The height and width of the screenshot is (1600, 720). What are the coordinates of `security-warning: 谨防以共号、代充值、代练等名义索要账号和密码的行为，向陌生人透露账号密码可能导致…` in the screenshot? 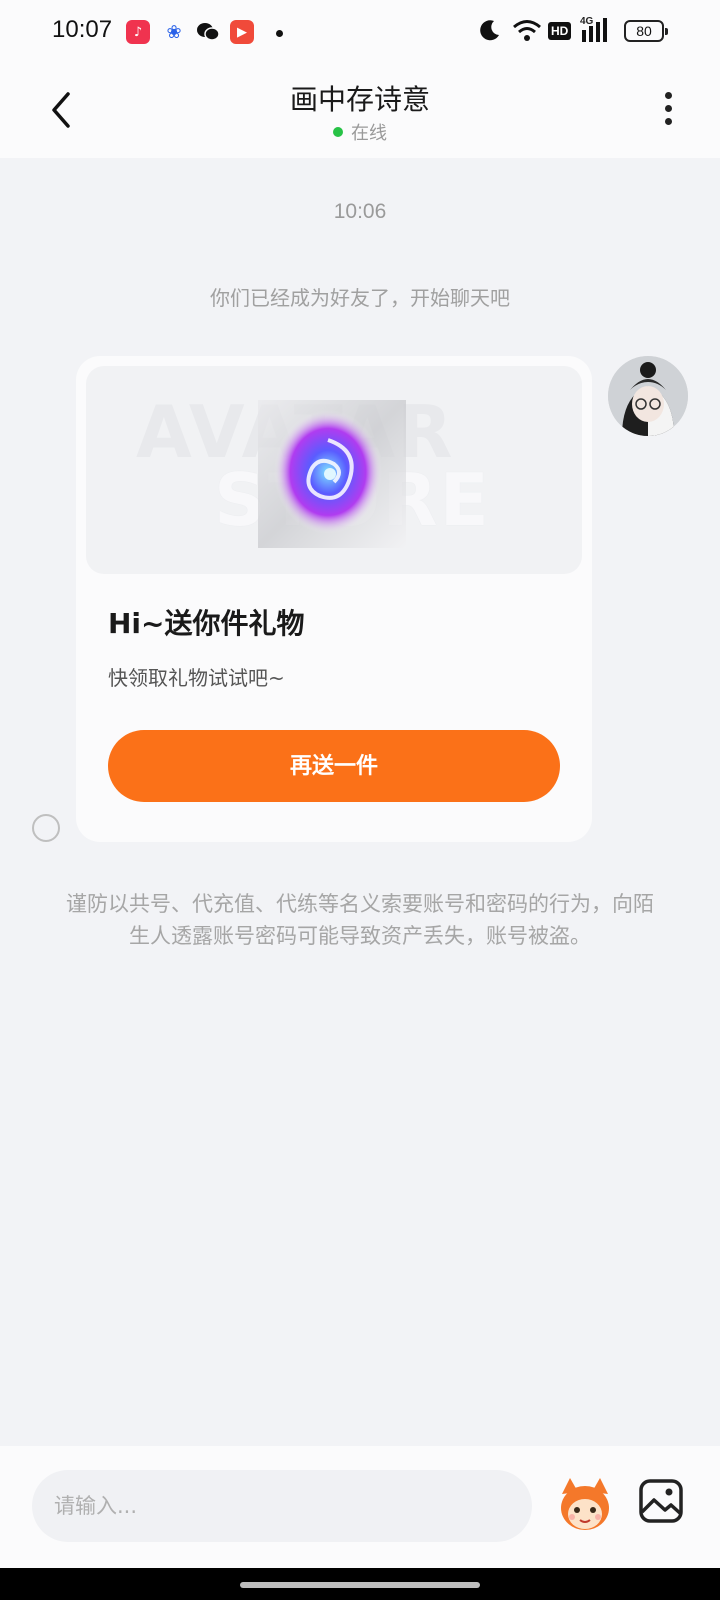 It's located at (360, 920).